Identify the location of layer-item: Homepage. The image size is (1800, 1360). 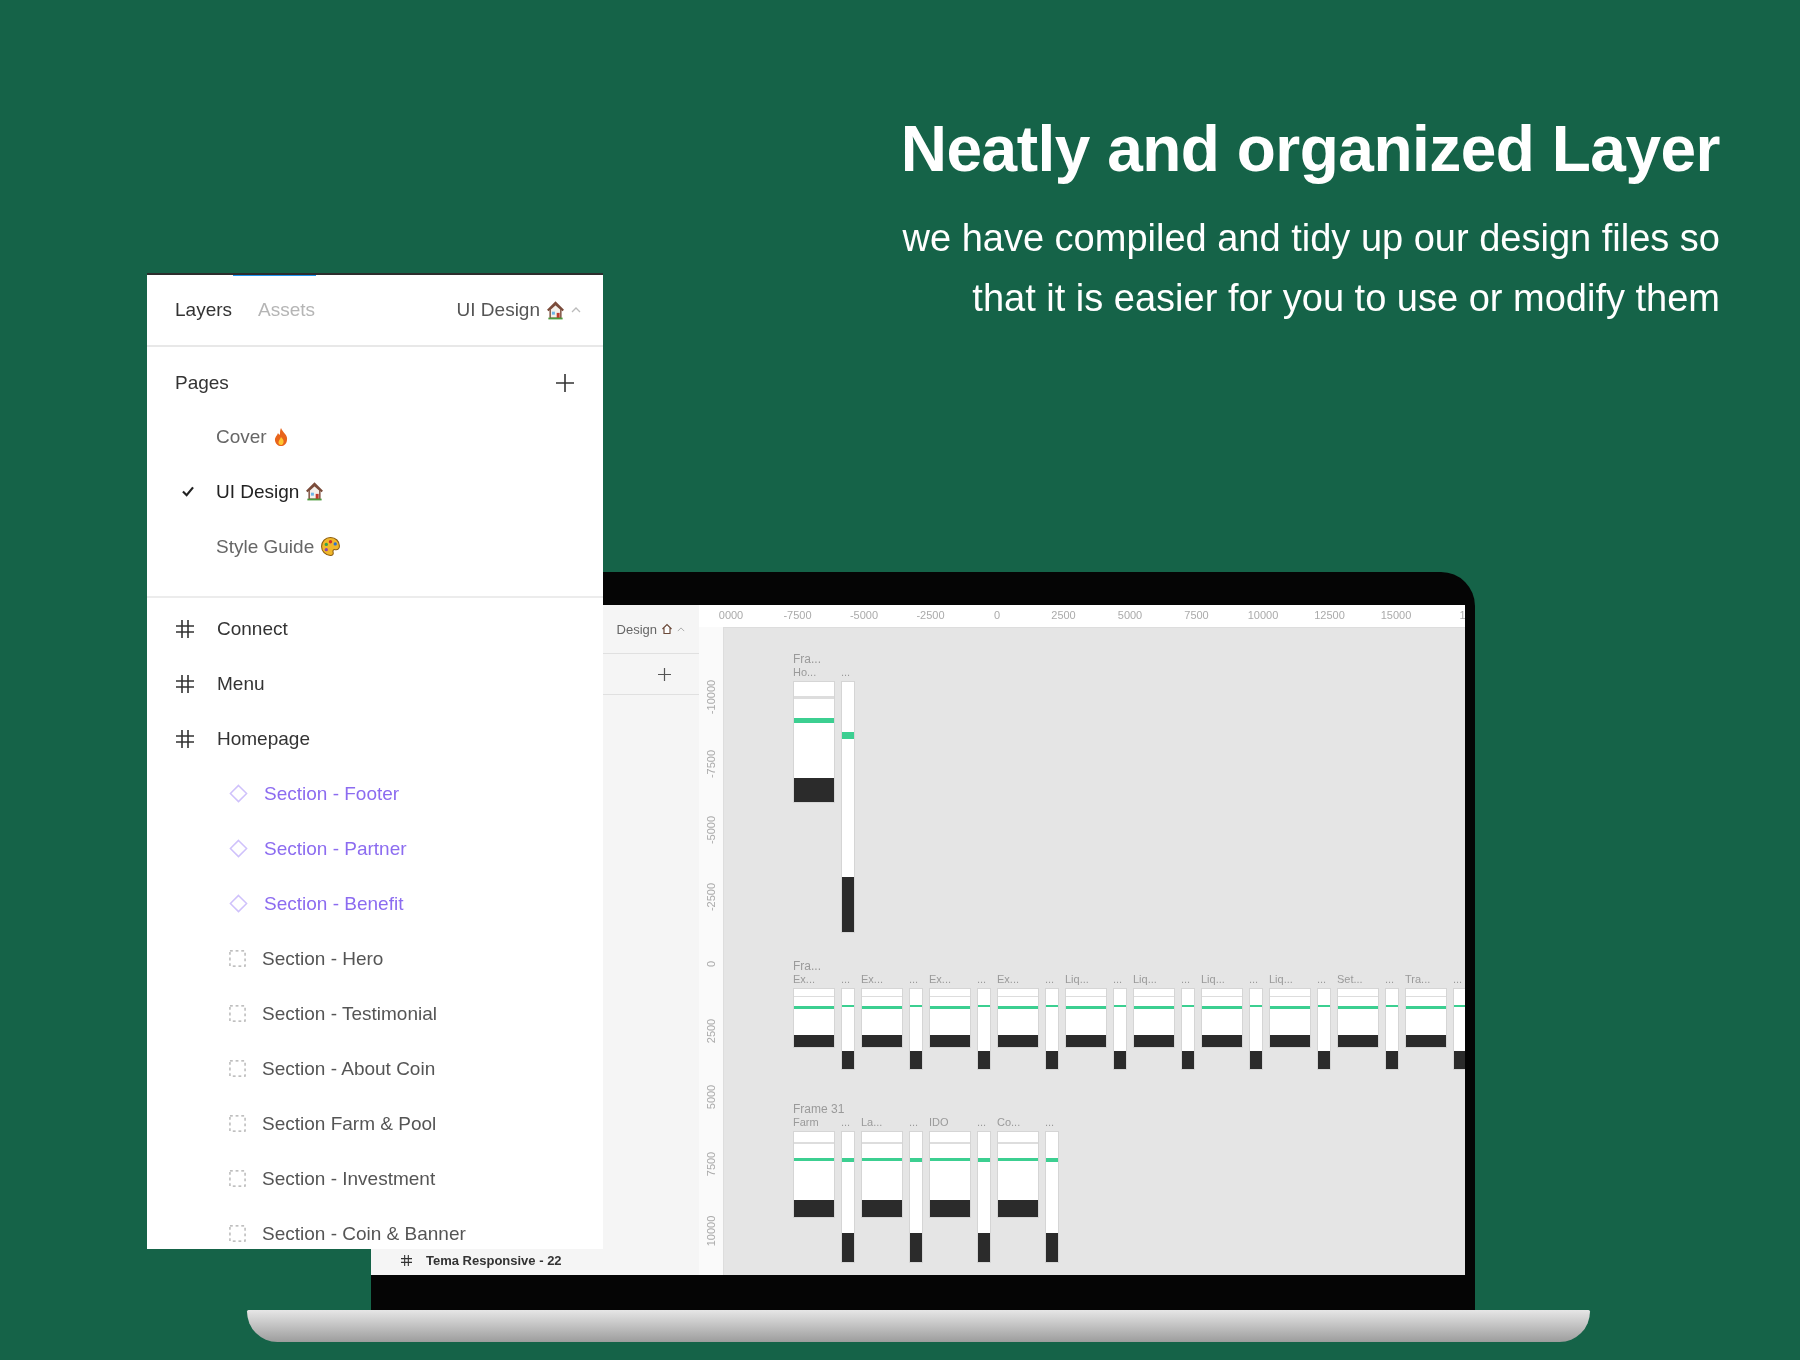
(375, 738).